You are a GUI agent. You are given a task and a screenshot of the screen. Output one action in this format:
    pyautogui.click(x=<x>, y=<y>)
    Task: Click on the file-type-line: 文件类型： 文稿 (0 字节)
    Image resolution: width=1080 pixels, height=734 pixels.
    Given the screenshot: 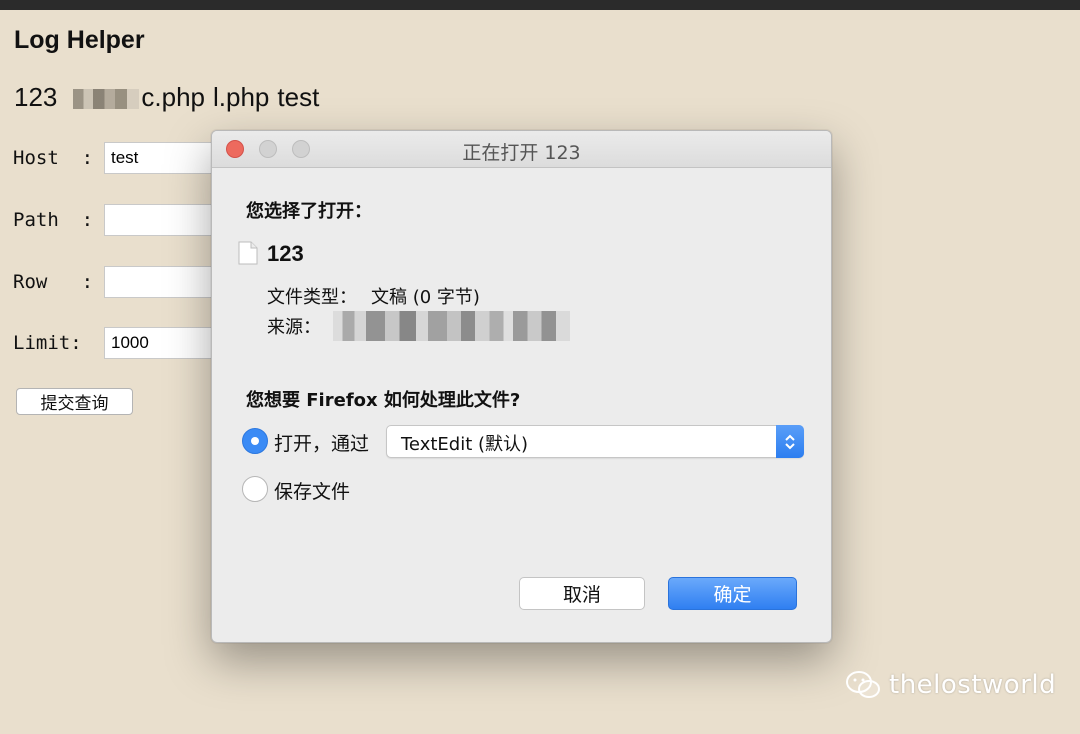 What is the action you would take?
    pyautogui.click(x=373, y=296)
    